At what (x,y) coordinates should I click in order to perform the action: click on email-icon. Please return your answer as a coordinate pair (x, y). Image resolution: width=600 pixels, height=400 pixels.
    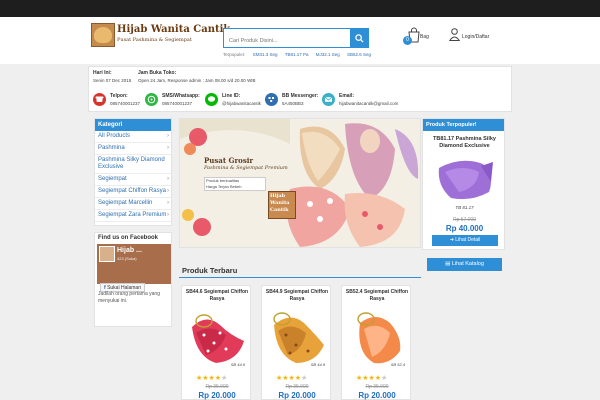
    Looking at the image, I should click on (328, 99).